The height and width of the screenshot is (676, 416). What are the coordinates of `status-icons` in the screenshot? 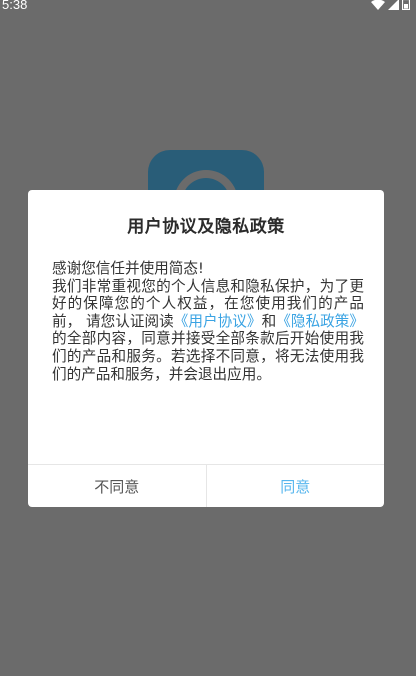 It's located at (391, 7).